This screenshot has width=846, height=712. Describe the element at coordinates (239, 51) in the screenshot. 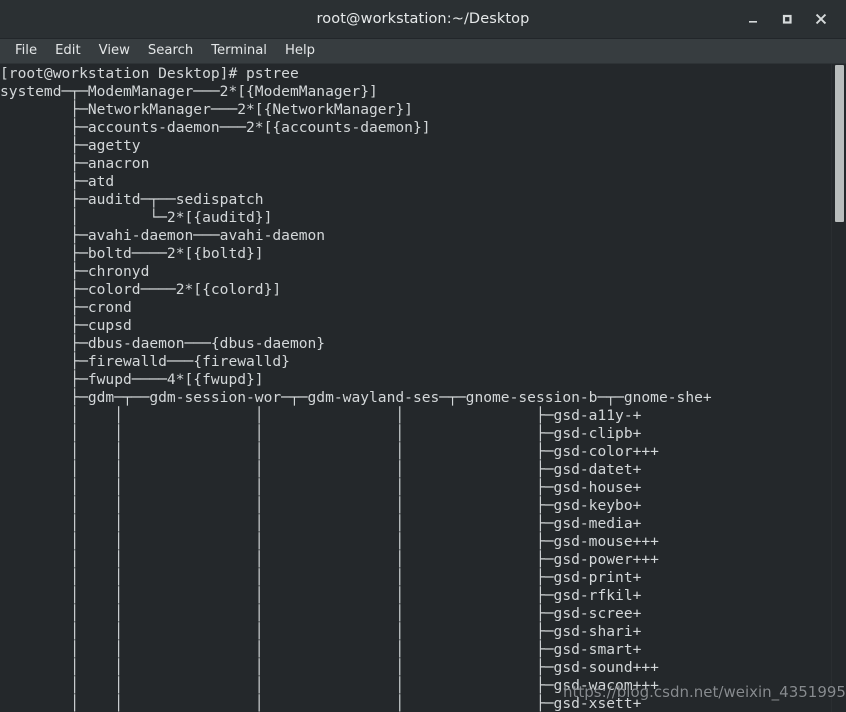

I see `menu-item-terminal: Terminal` at that location.